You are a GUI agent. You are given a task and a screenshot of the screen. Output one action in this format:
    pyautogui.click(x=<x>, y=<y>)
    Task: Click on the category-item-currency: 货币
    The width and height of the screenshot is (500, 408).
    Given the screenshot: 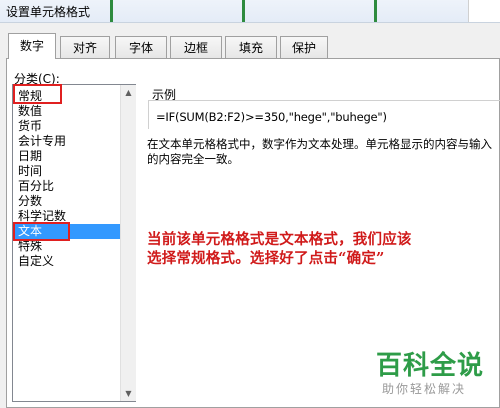 What is the action you would take?
    pyautogui.click(x=30, y=126)
    